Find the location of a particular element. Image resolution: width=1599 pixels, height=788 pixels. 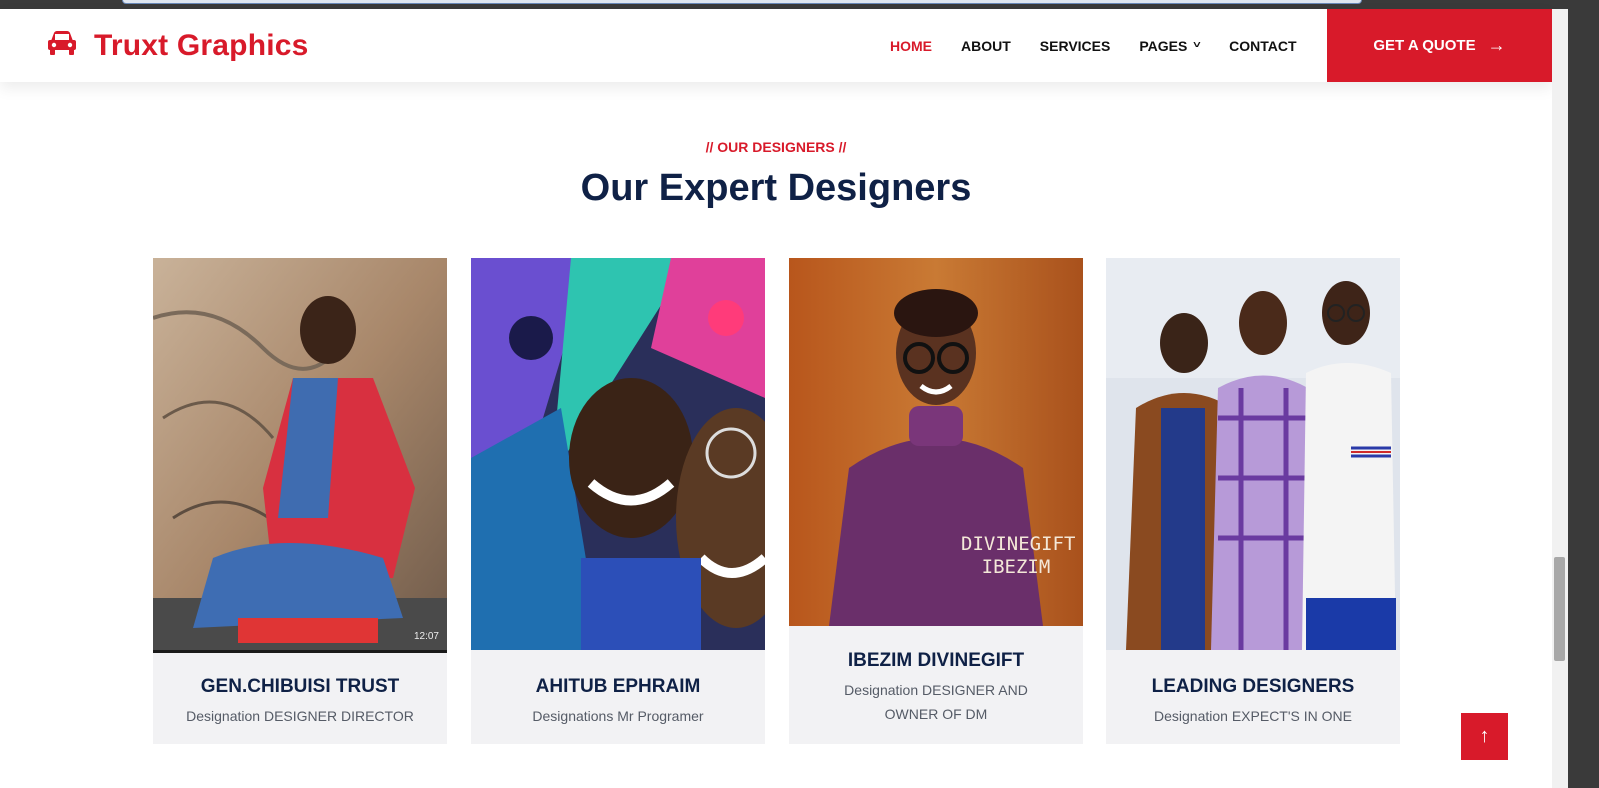

designer-name: IBEZIM DIVINEGIFT is located at coordinates (936, 660).